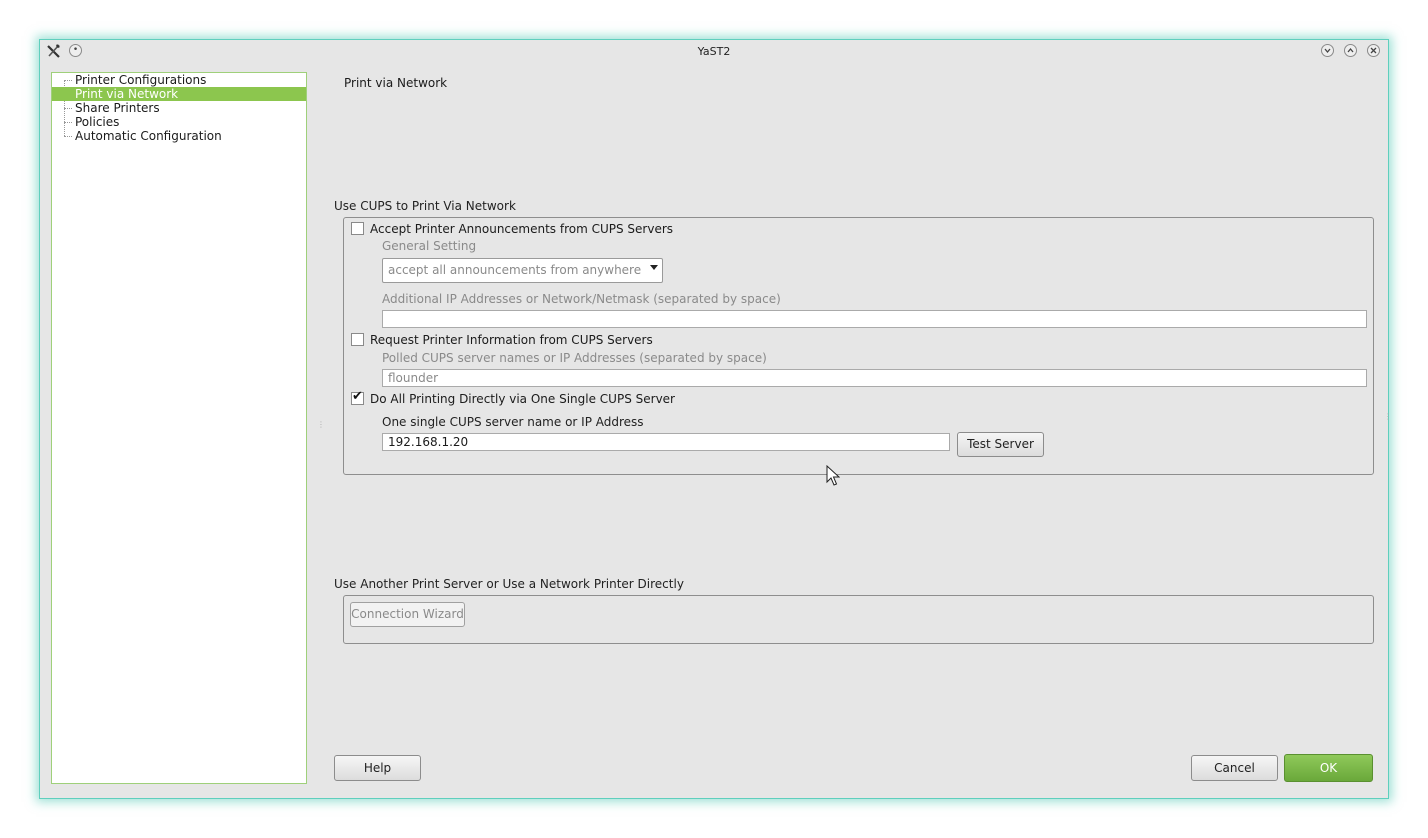  What do you see at coordinates (515, 270) in the screenshot?
I see `general-setting-value: accept all announcements from anywhere` at bounding box center [515, 270].